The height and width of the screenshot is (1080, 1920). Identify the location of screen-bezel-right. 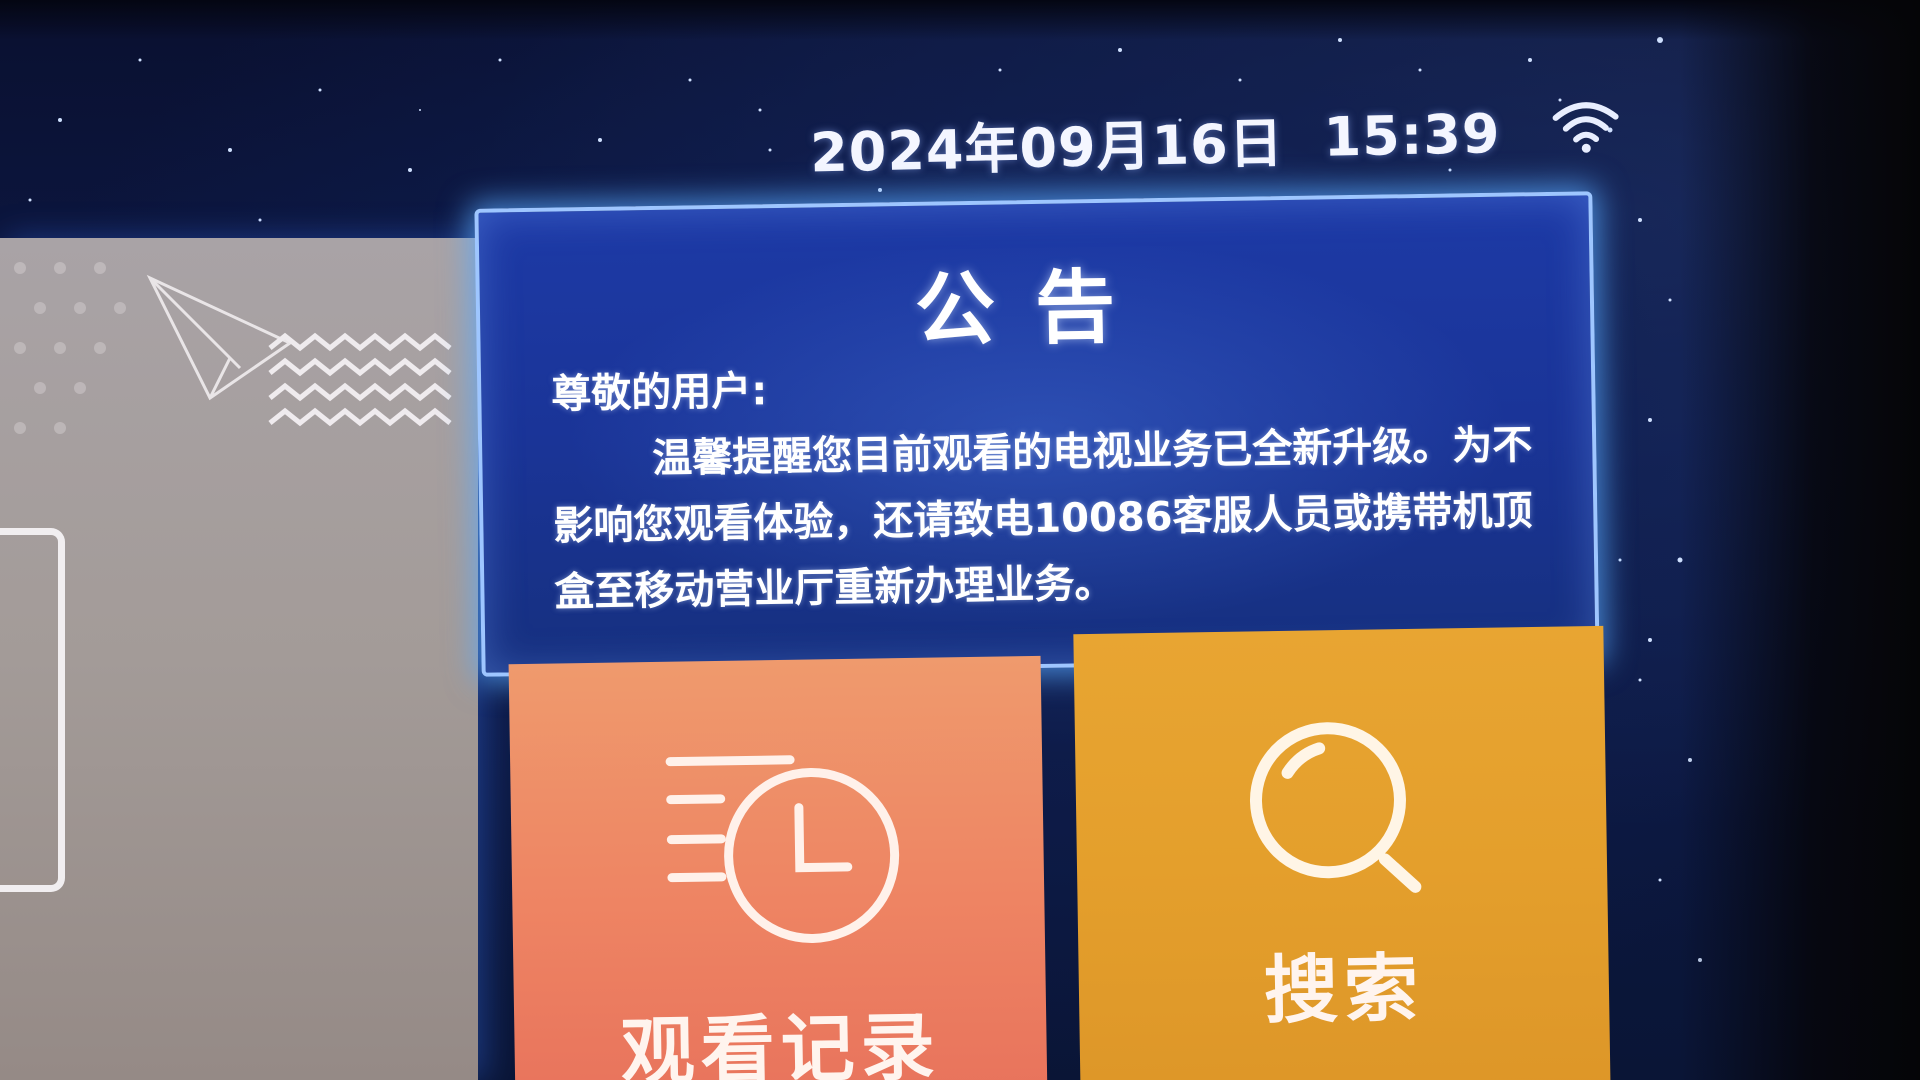
(1800, 540).